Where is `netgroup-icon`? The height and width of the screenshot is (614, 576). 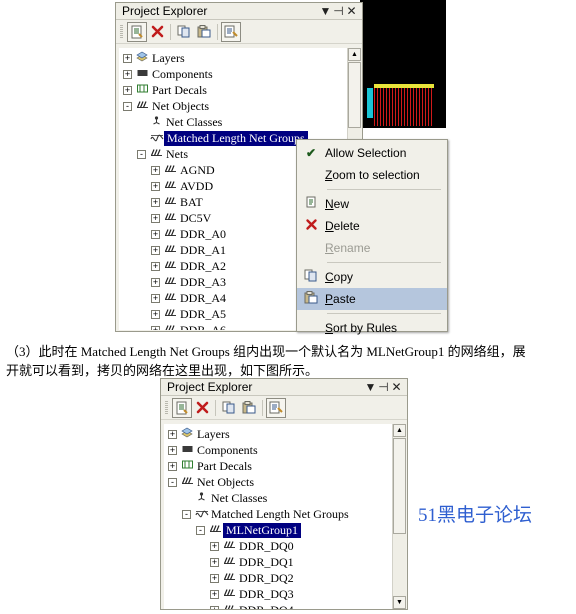 netgroup-icon is located at coordinates (156, 138).